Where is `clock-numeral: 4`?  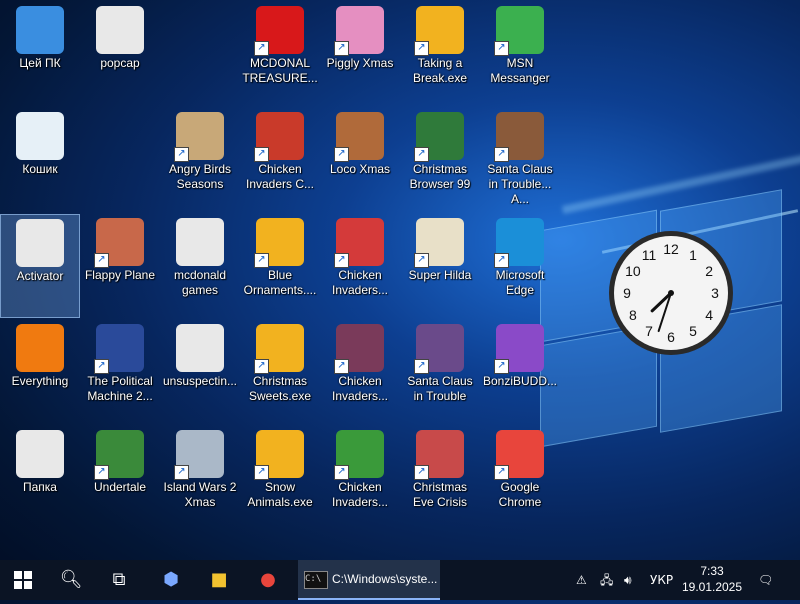 clock-numeral: 4 is located at coordinates (709, 315).